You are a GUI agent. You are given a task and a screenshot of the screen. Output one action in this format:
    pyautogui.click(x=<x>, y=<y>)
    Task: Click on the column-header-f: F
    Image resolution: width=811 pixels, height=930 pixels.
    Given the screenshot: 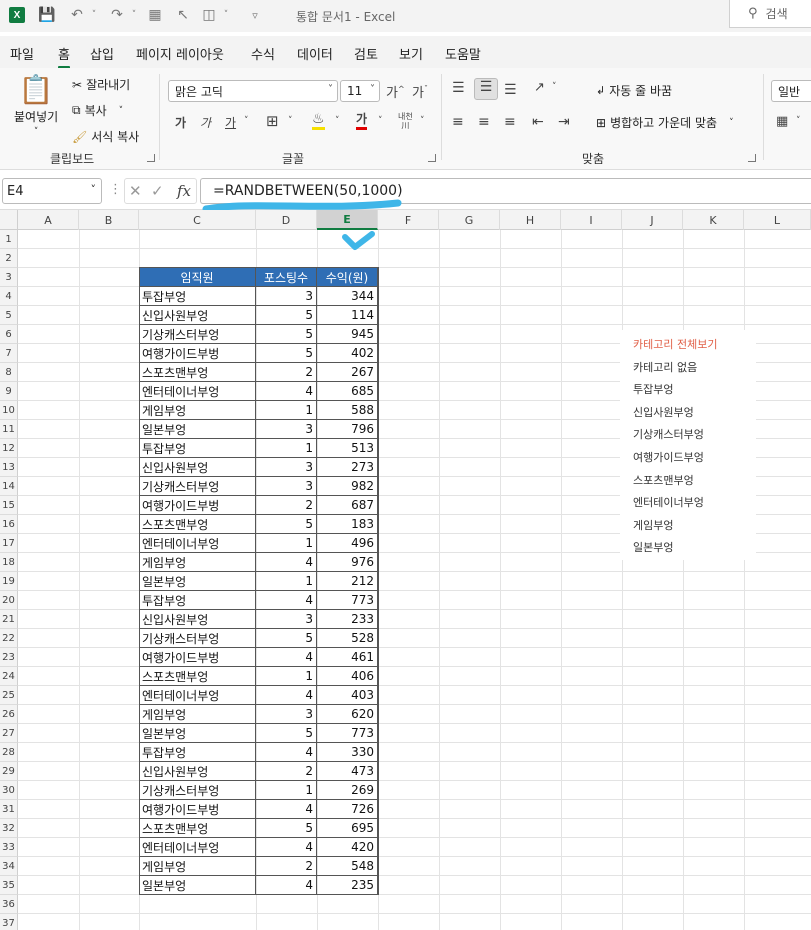 What is the action you would take?
    pyautogui.click(x=408, y=220)
    